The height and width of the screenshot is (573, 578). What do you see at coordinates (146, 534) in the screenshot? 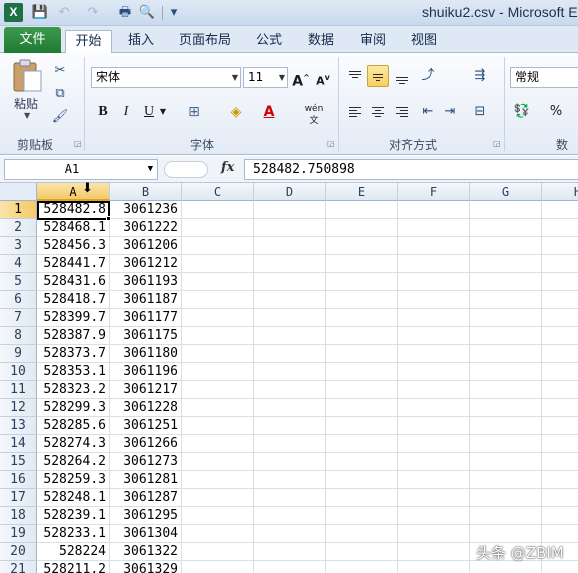
I see `cell-b: 3061304` at bounding box center [146, 534].